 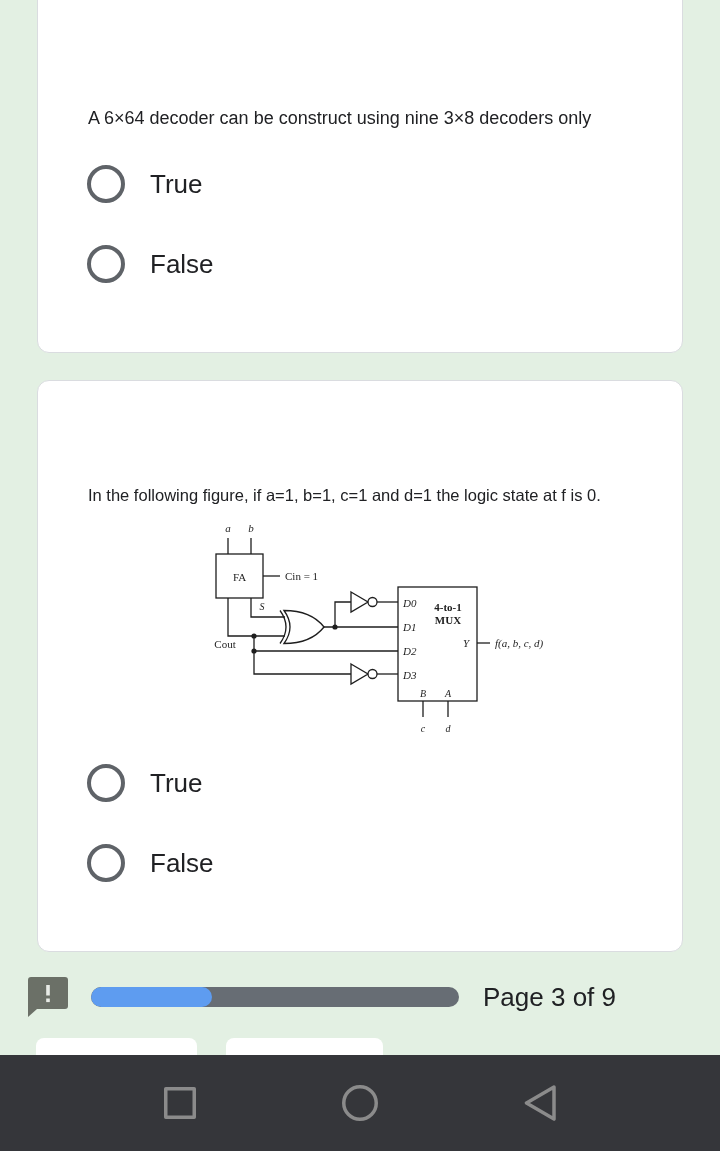 What do you see at coordinates (448, 620) in the screenshot?
I see `block-label: MUX` at bounding box center [448, 620].